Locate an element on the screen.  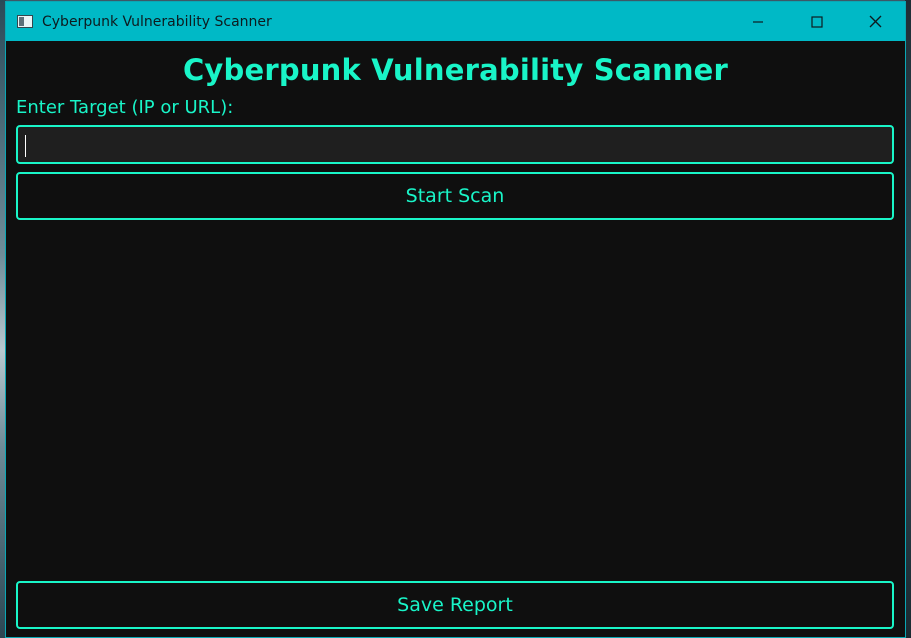
window-controls is located at coordinates (816, 21).